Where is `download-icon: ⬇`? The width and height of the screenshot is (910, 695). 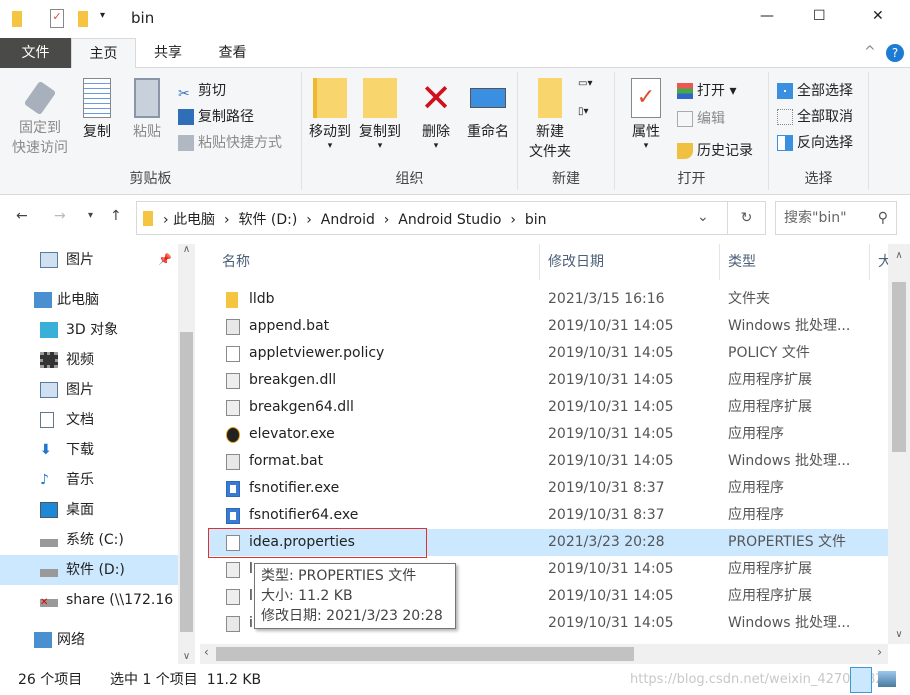
download-icon: ⬇ is located at coordinates (46, 450).